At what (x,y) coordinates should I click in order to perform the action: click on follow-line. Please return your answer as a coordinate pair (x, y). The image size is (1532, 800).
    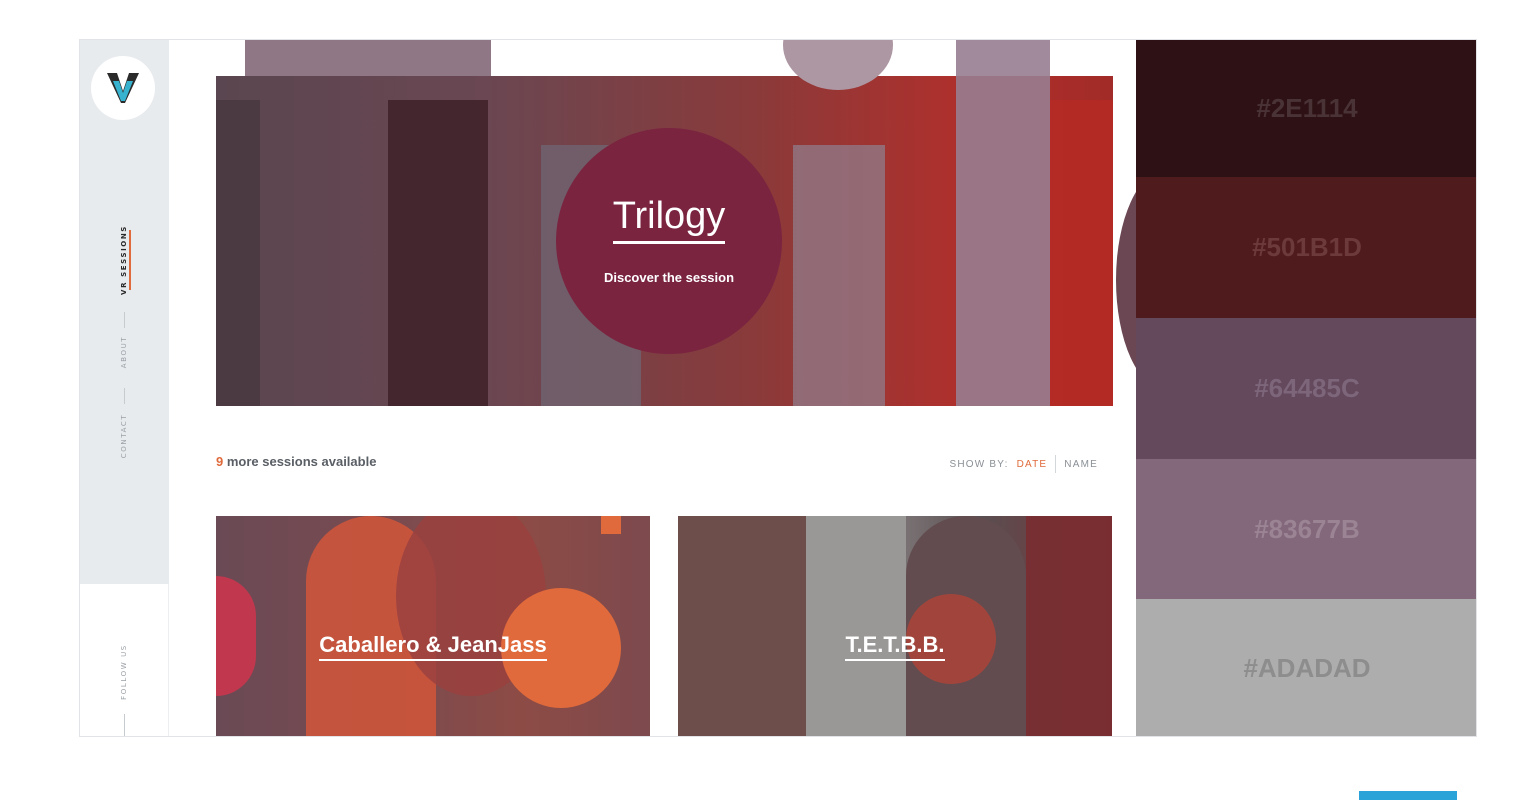
    Looking at the image, I should click on (124, 725).